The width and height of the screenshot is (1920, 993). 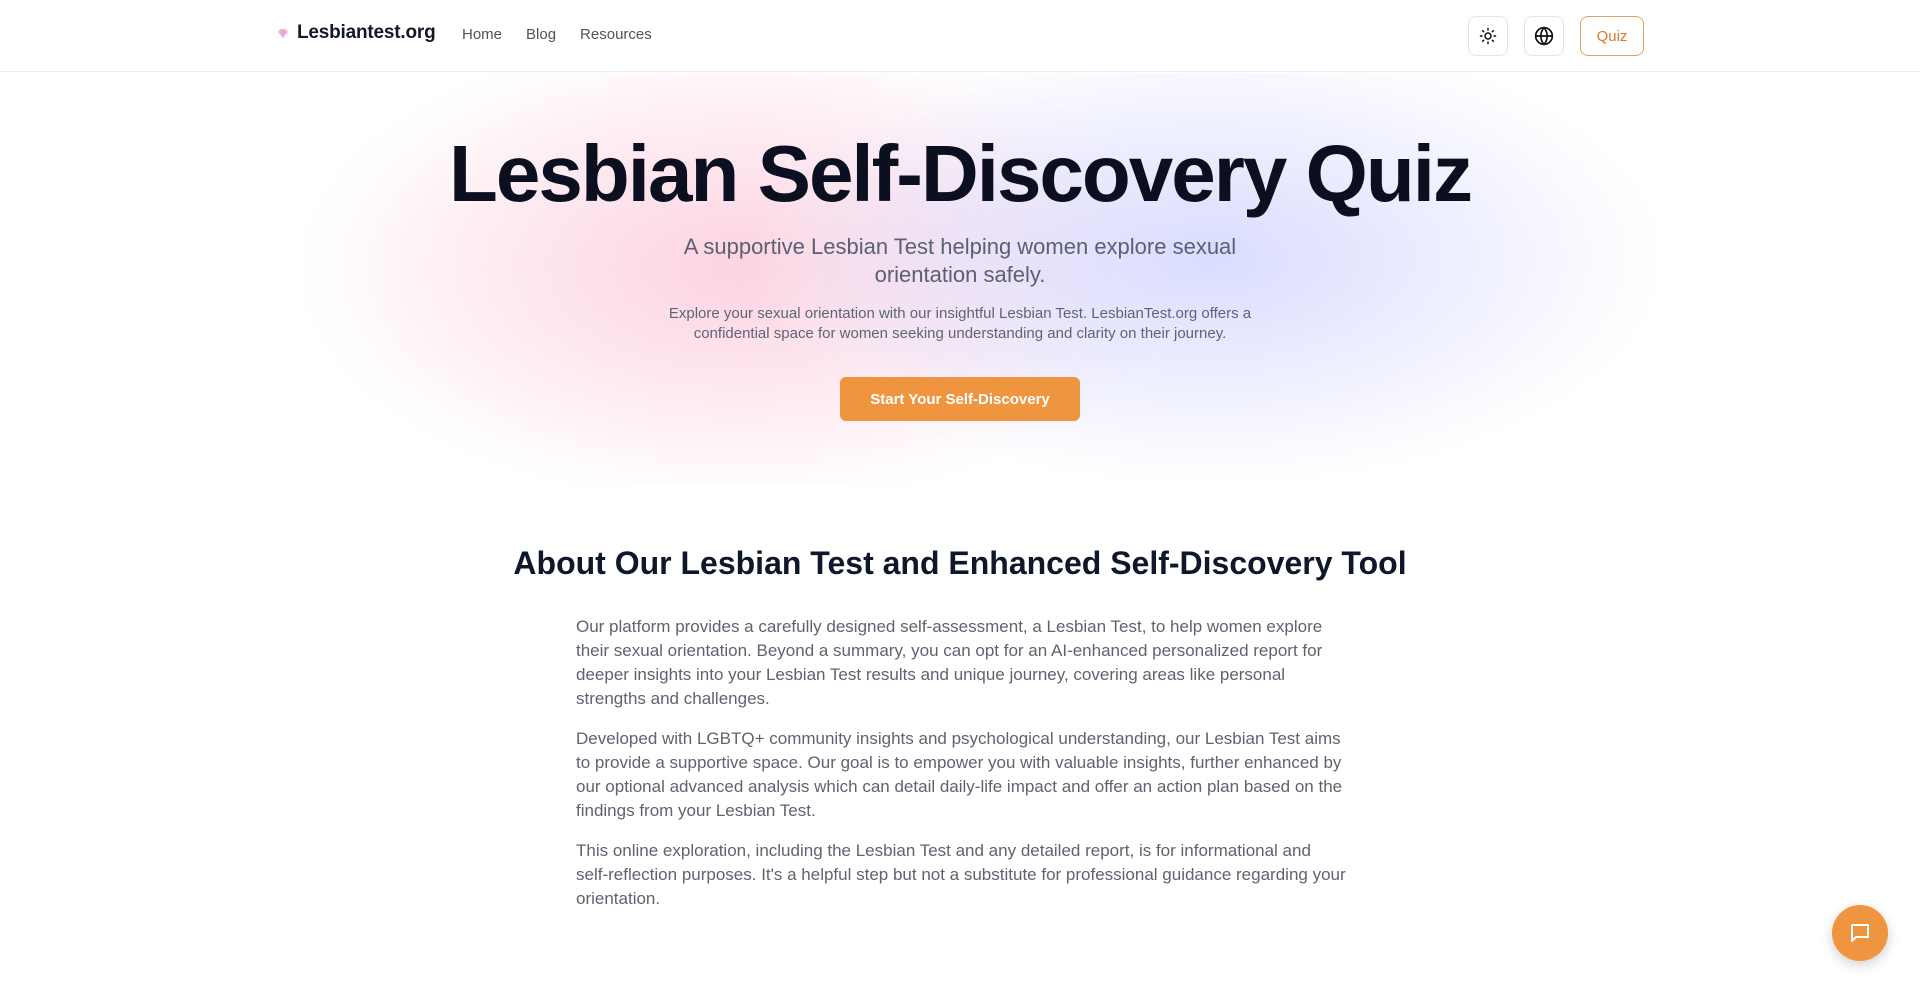 I want to click on quiz-button: Quiz, so click(x=1612, y=36).